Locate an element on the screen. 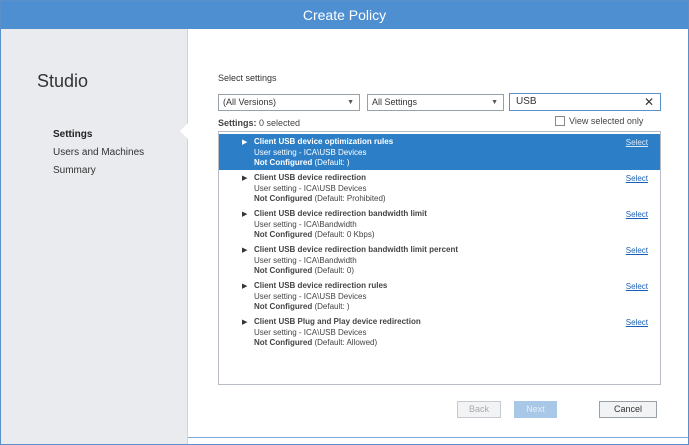  setting-state: Not Configured (Default: 0 Kbps) is located at coordinates (314, 234).